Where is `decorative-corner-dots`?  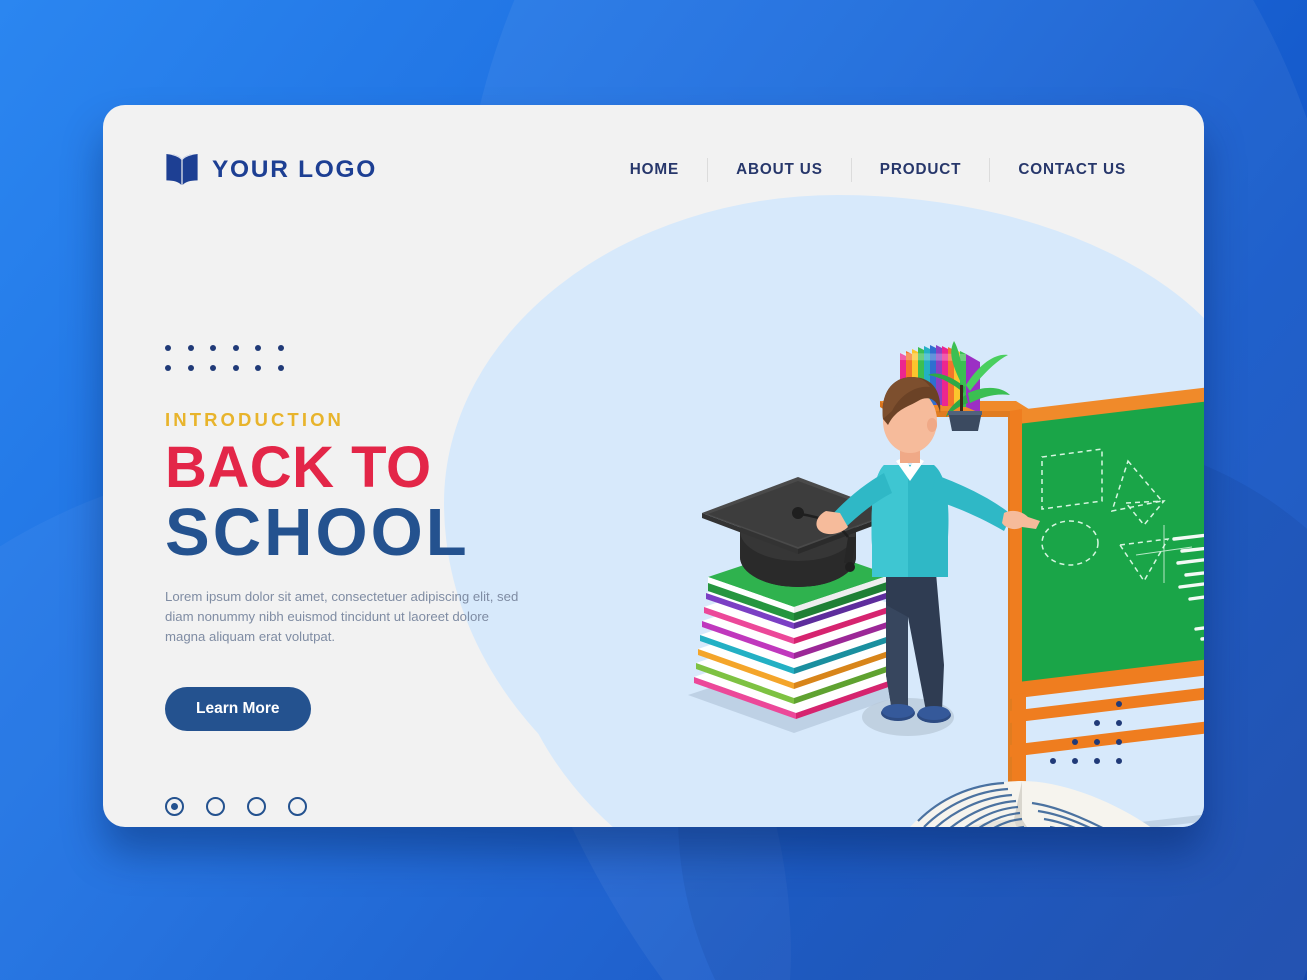 decorative-corner-dots is located at coordinates (1094, 739).